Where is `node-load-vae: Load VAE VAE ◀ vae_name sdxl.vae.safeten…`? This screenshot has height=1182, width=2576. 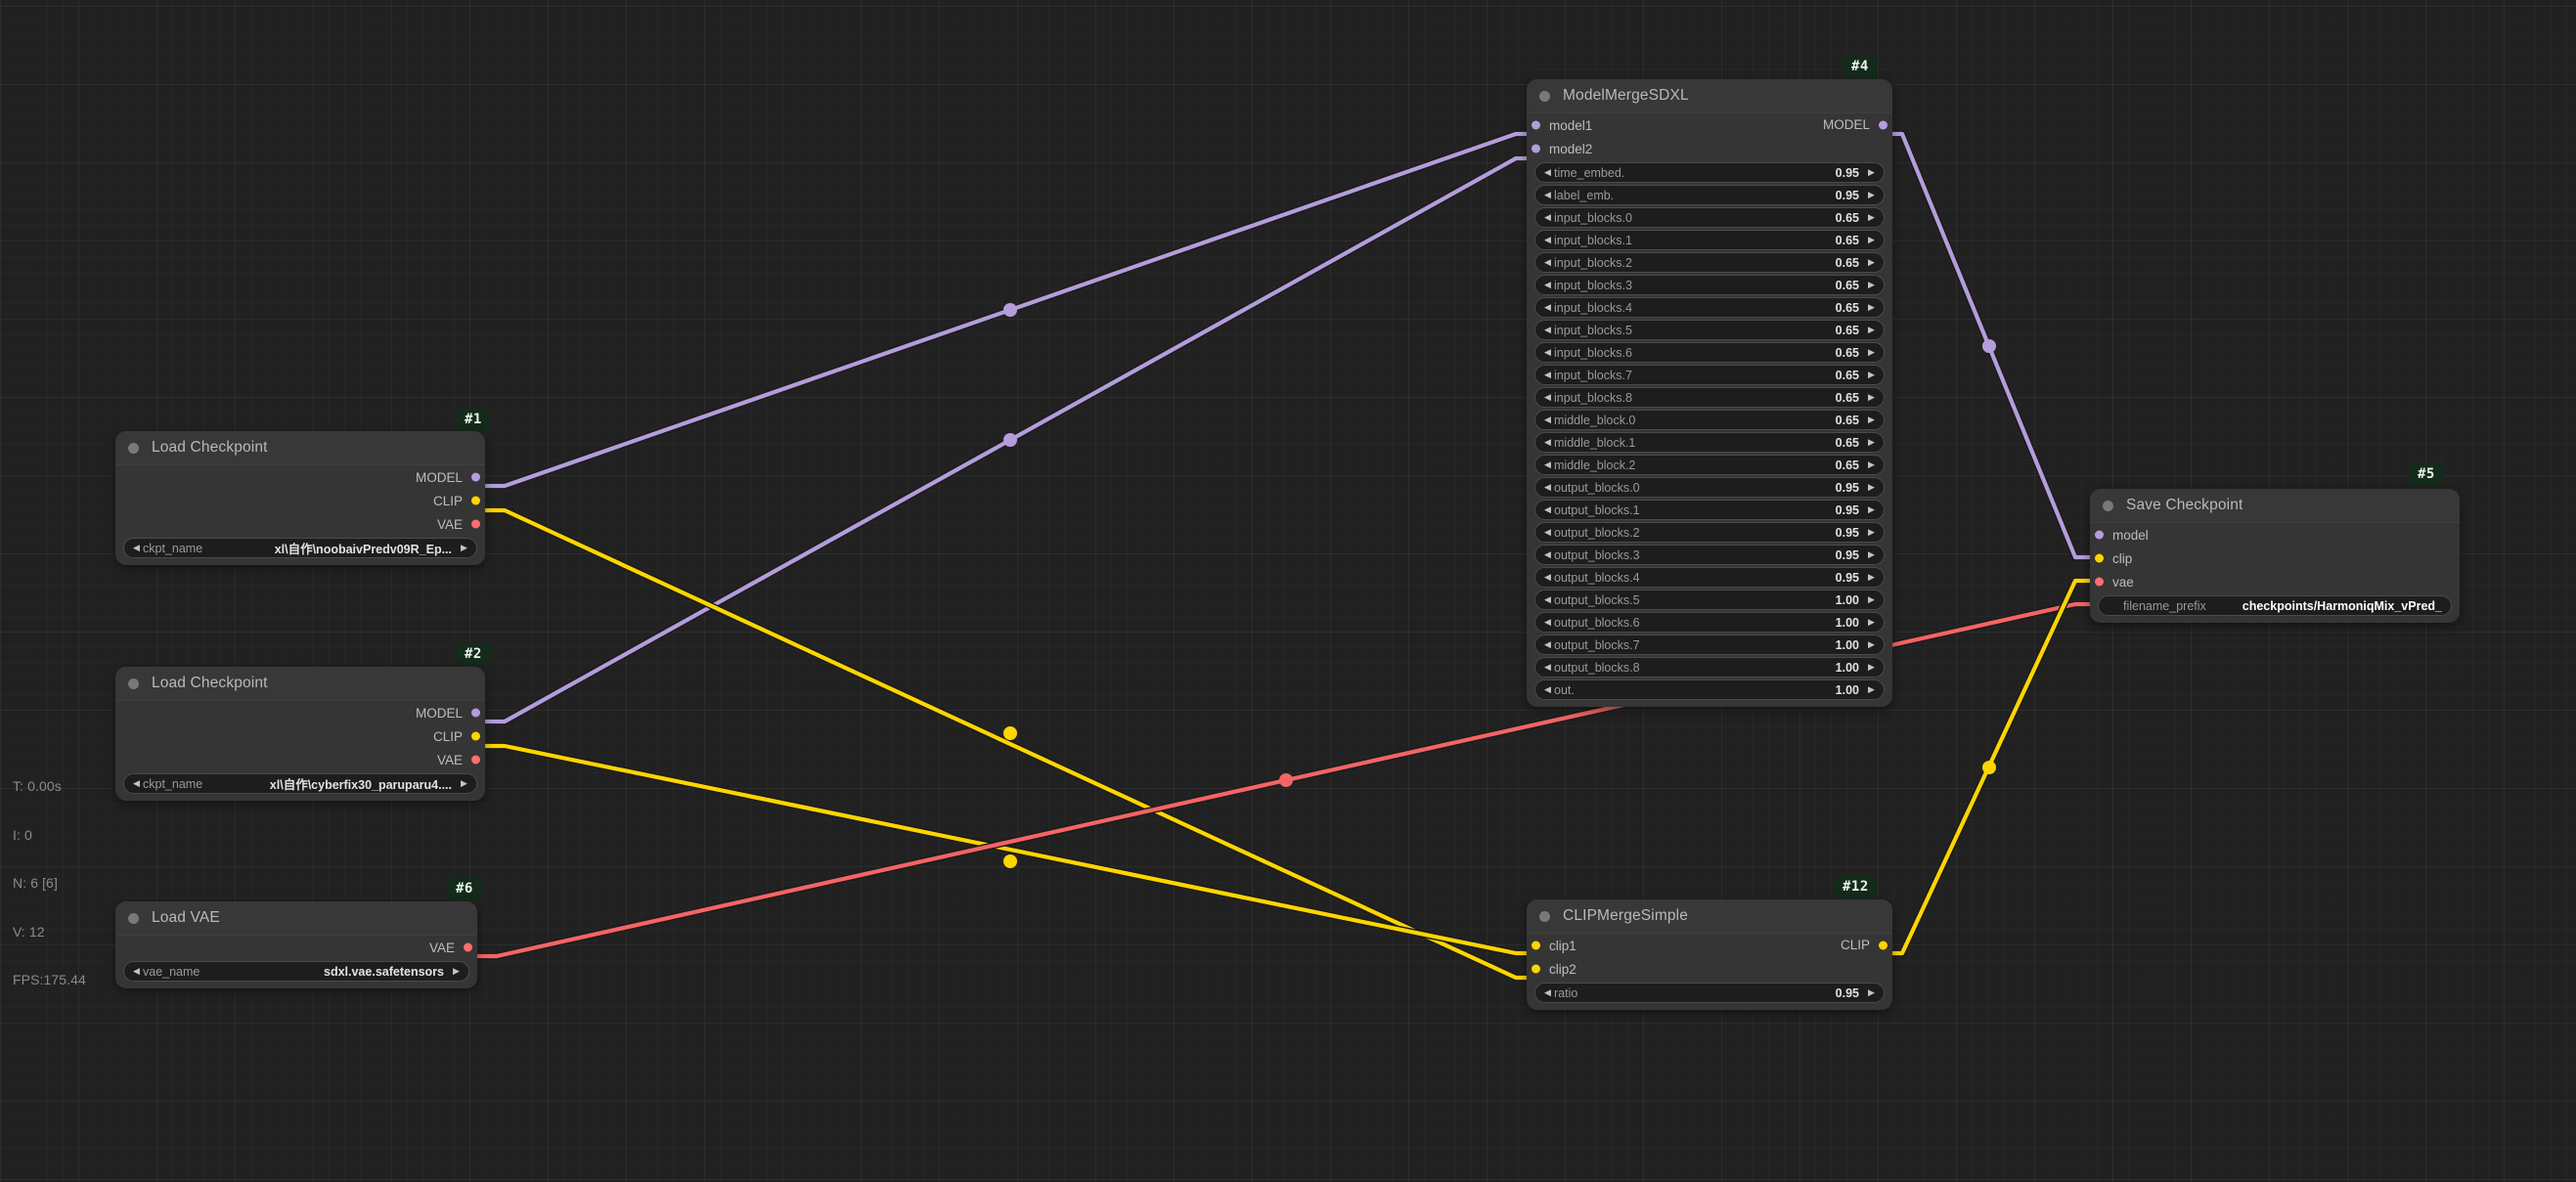 node-load-vae: Load VAE VAE ◀ vae_name sdxl.vae.safeten… is located at coordinates (296, 944).